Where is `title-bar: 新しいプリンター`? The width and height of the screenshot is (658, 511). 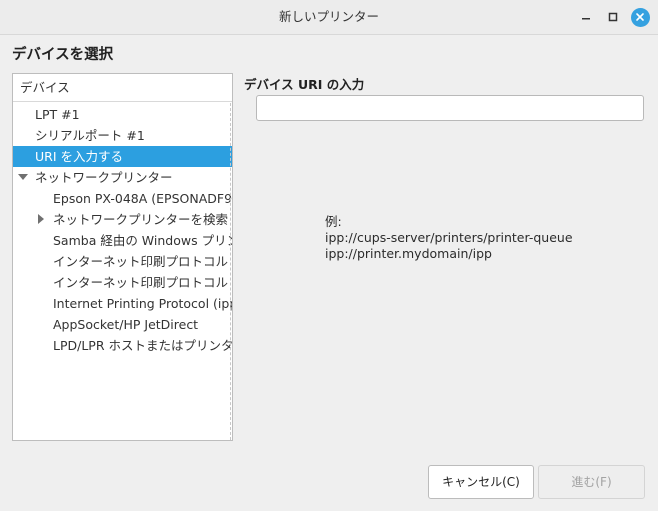 title-bar: 新しいプリンター is located at coordinates (329, 17).